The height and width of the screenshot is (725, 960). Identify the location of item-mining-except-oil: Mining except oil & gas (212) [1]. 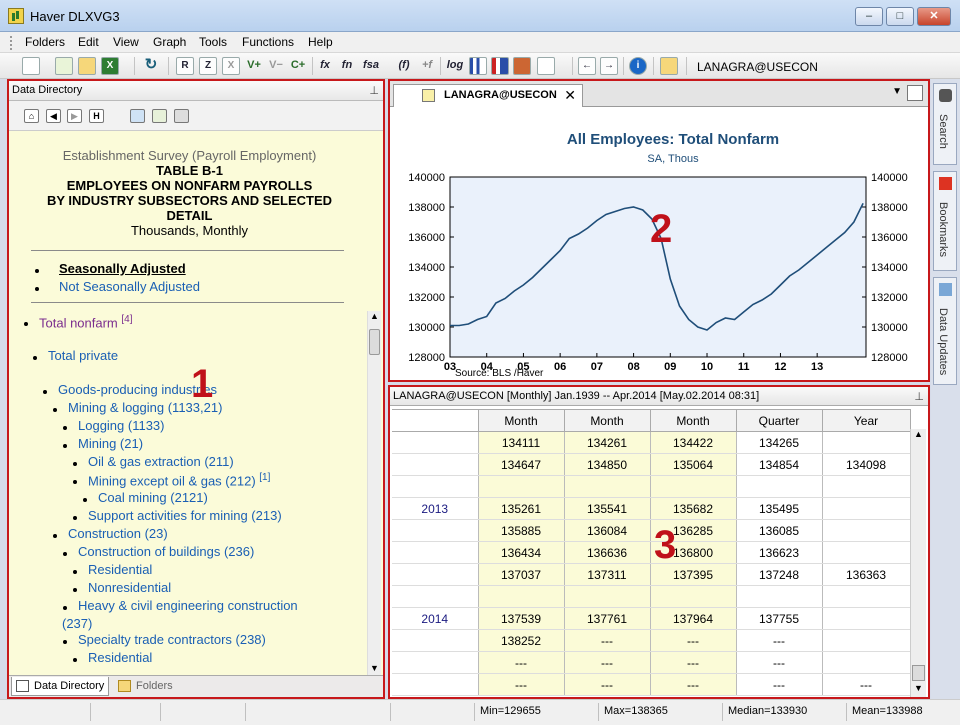
(179, 480).